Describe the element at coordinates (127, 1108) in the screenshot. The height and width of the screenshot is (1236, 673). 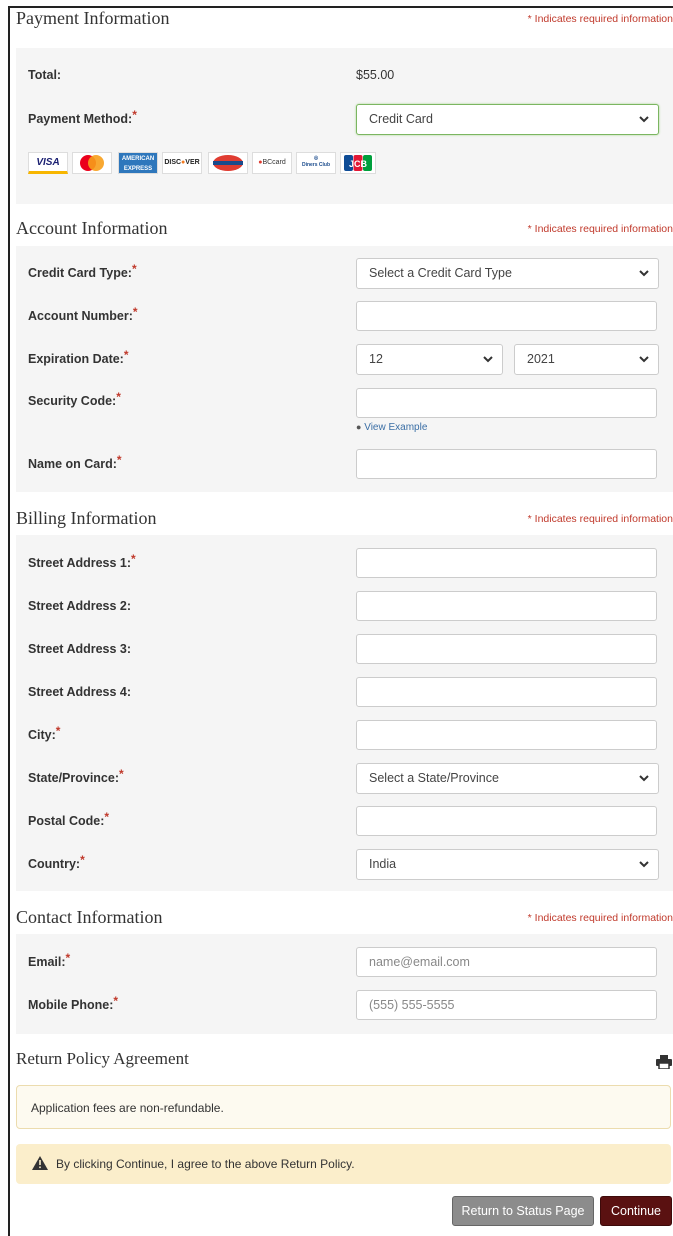
I see `policy-text: Application fees are non-refundable.` at that location.